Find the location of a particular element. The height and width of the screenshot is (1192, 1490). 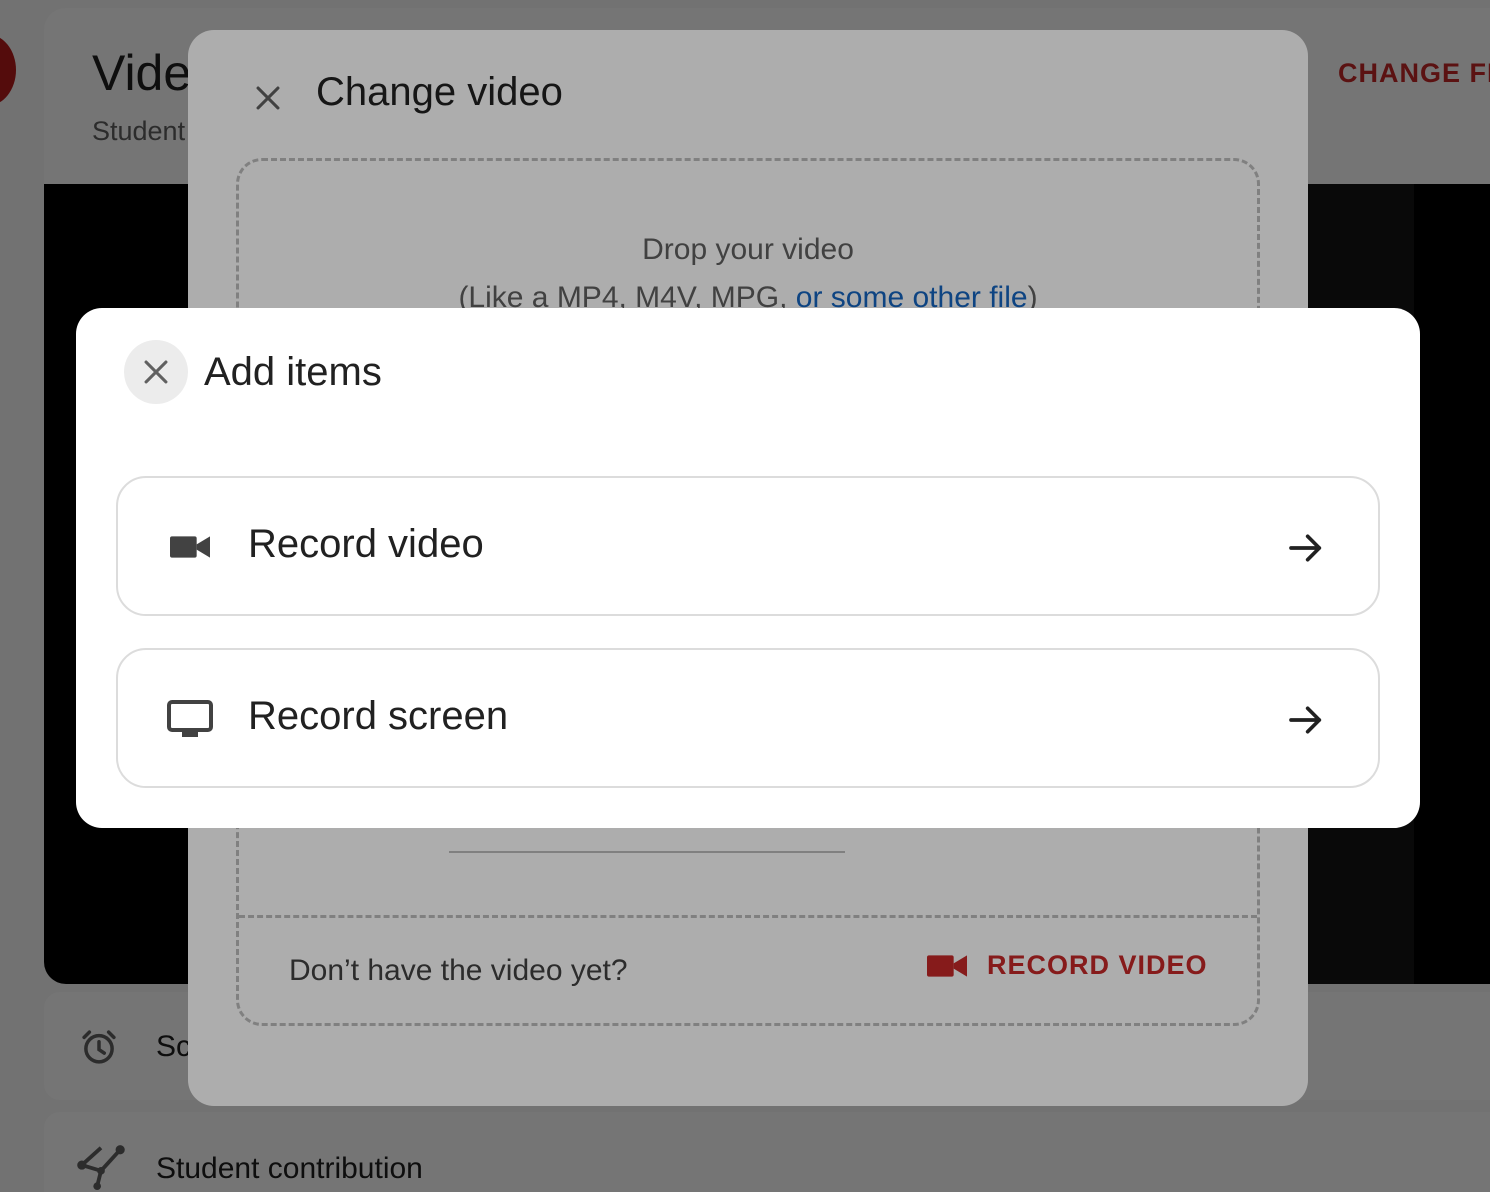

close-icon is located at coordinates (156, 372).